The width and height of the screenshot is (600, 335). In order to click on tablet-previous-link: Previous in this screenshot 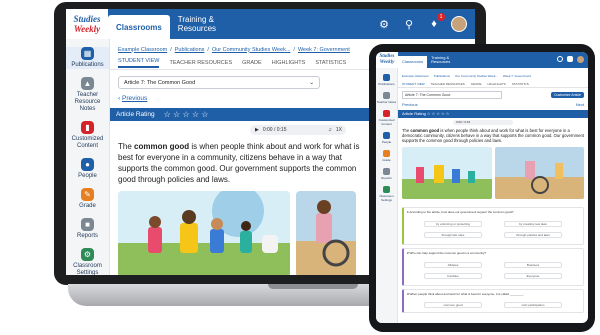, I will do `click(410, 104)`.